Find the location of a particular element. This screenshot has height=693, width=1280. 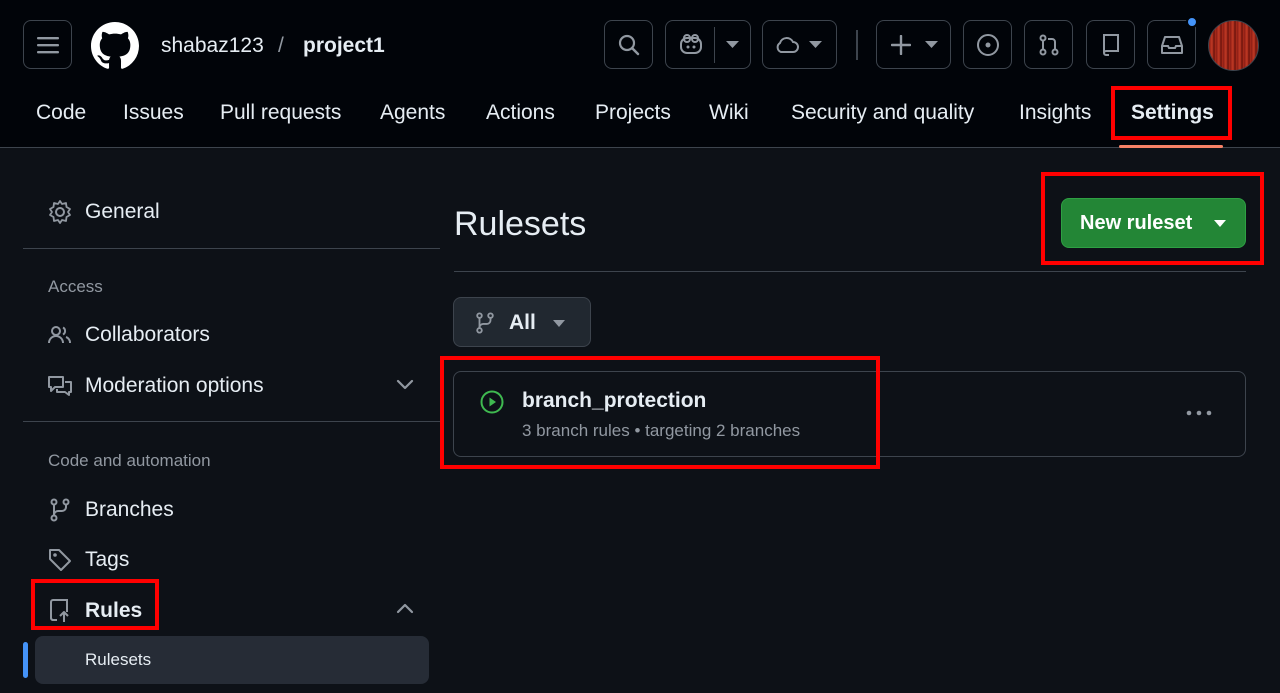

ruleset-summary: 3 branch rules • targeting 2 branches is located at coordinates (661, 430).